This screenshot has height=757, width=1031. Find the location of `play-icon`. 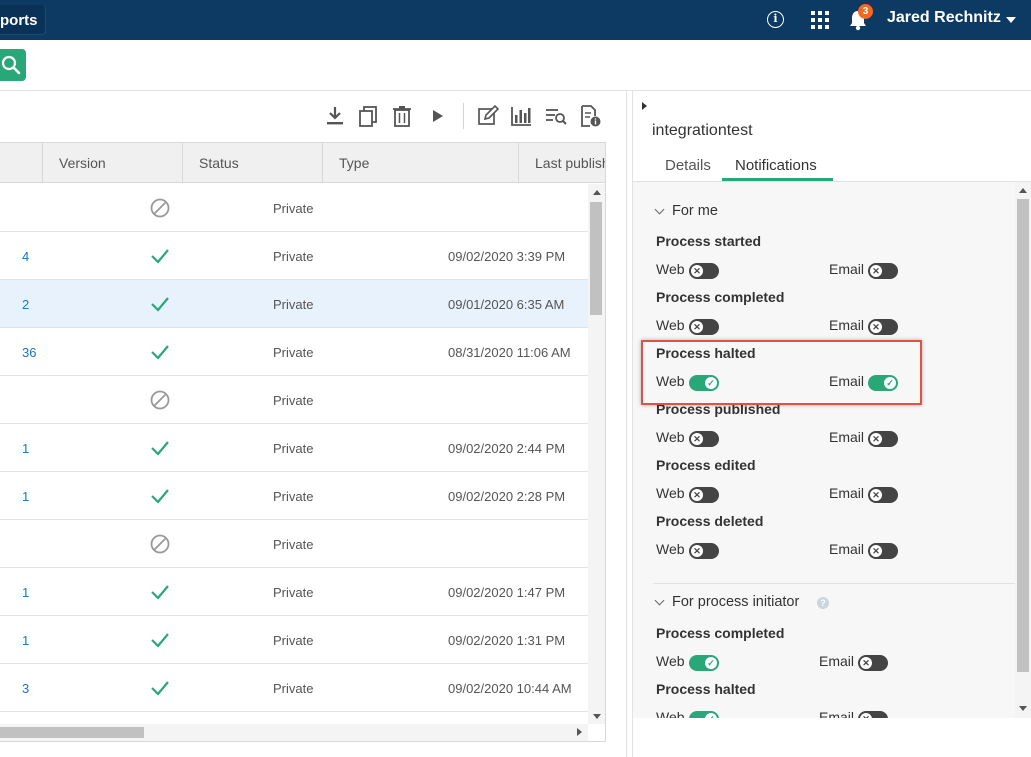

play-icon is located at coordinates (437, 116).